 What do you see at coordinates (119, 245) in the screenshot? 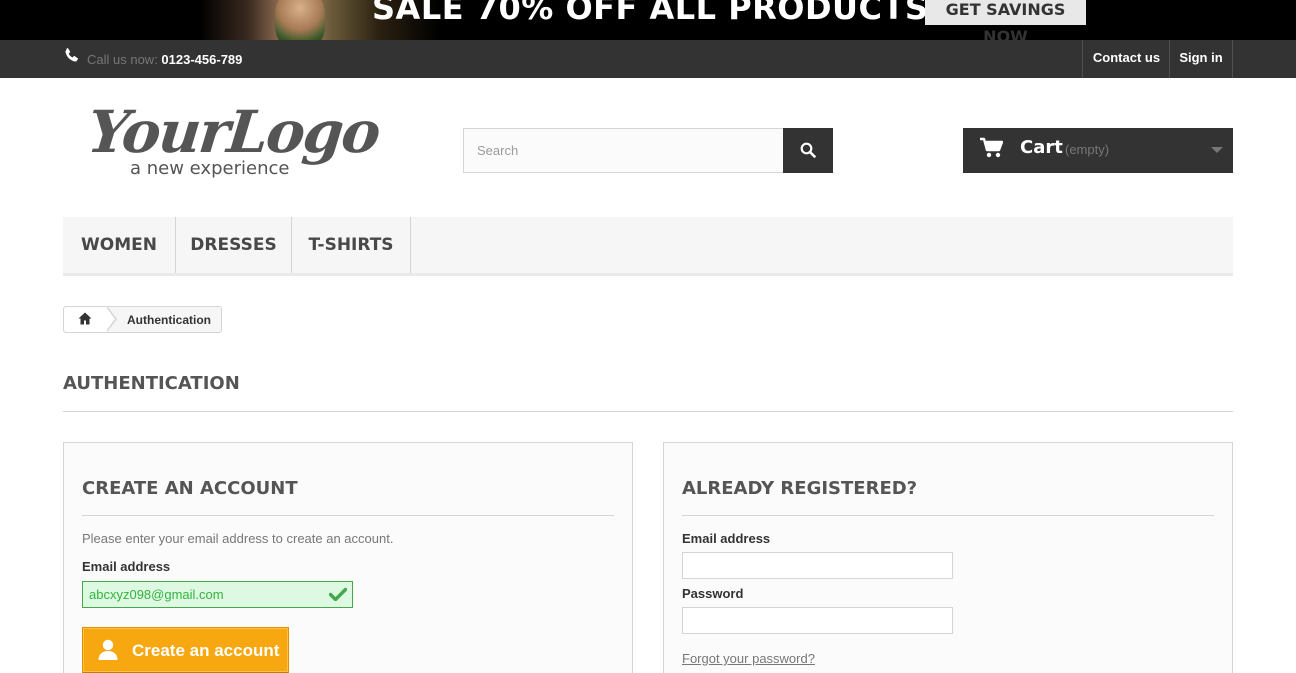
I see `menu-item-women: WOMEN` at bounding box center [119, 245].